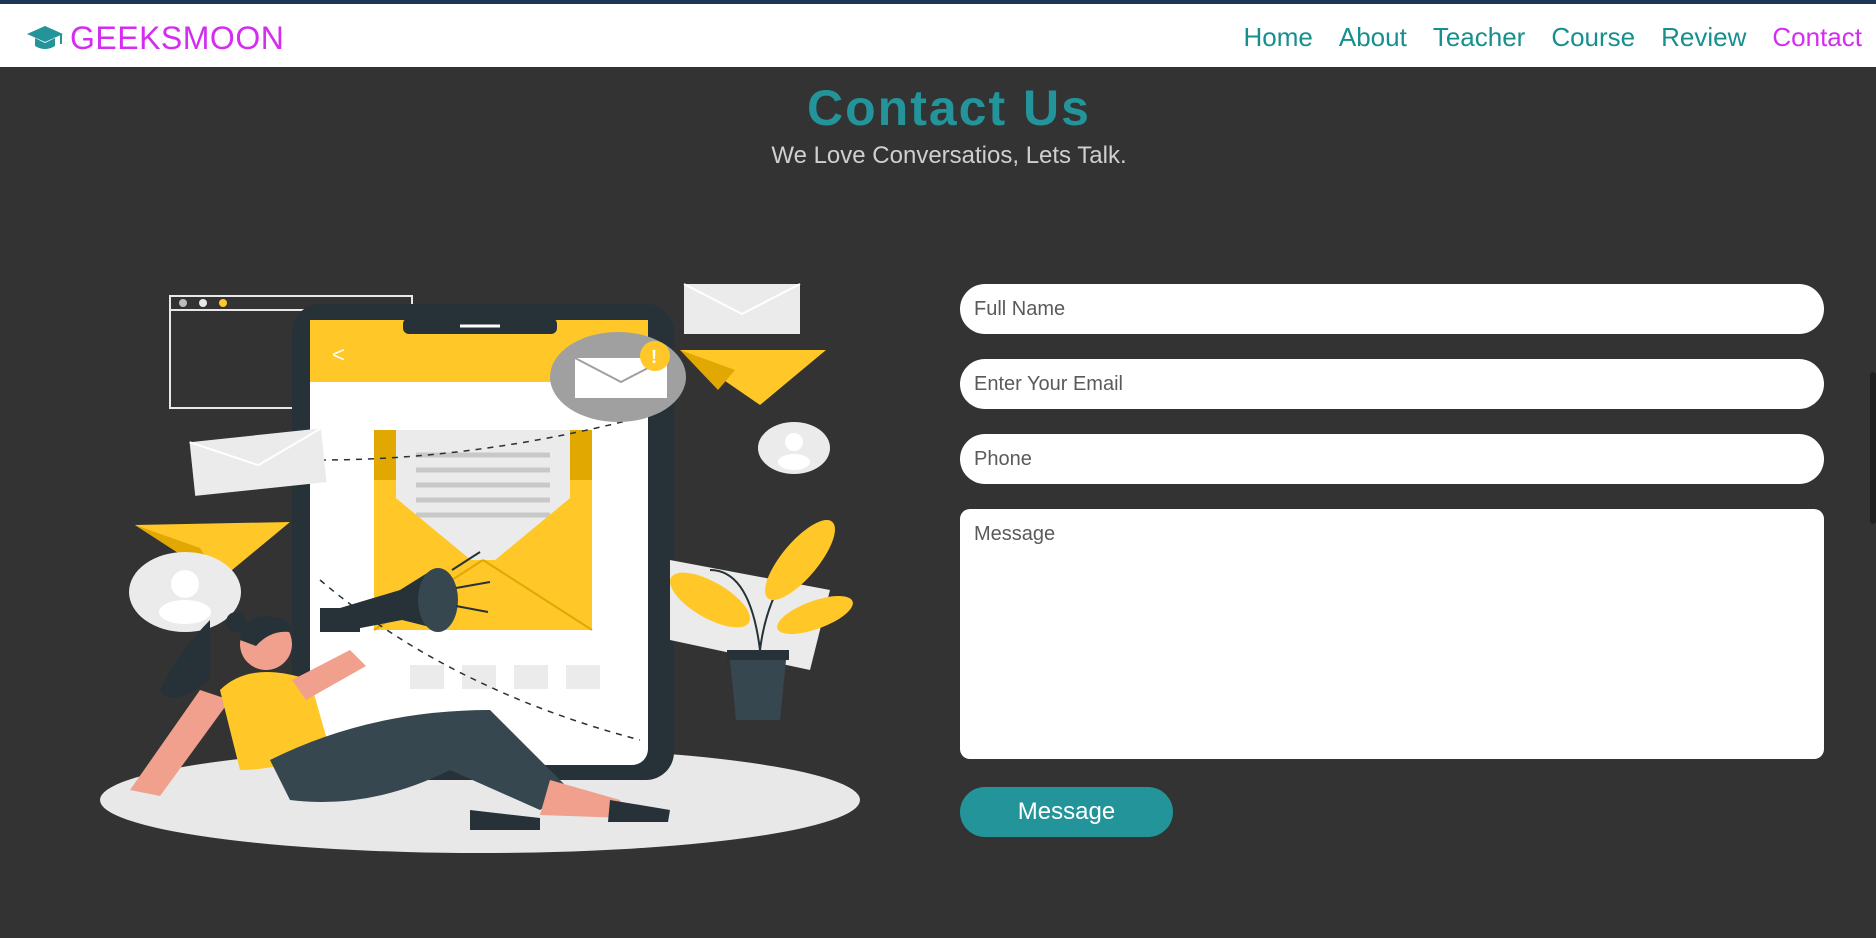  I want to click on nav-links: Home About Teacher Course Review Contact, so click(1553, 37).